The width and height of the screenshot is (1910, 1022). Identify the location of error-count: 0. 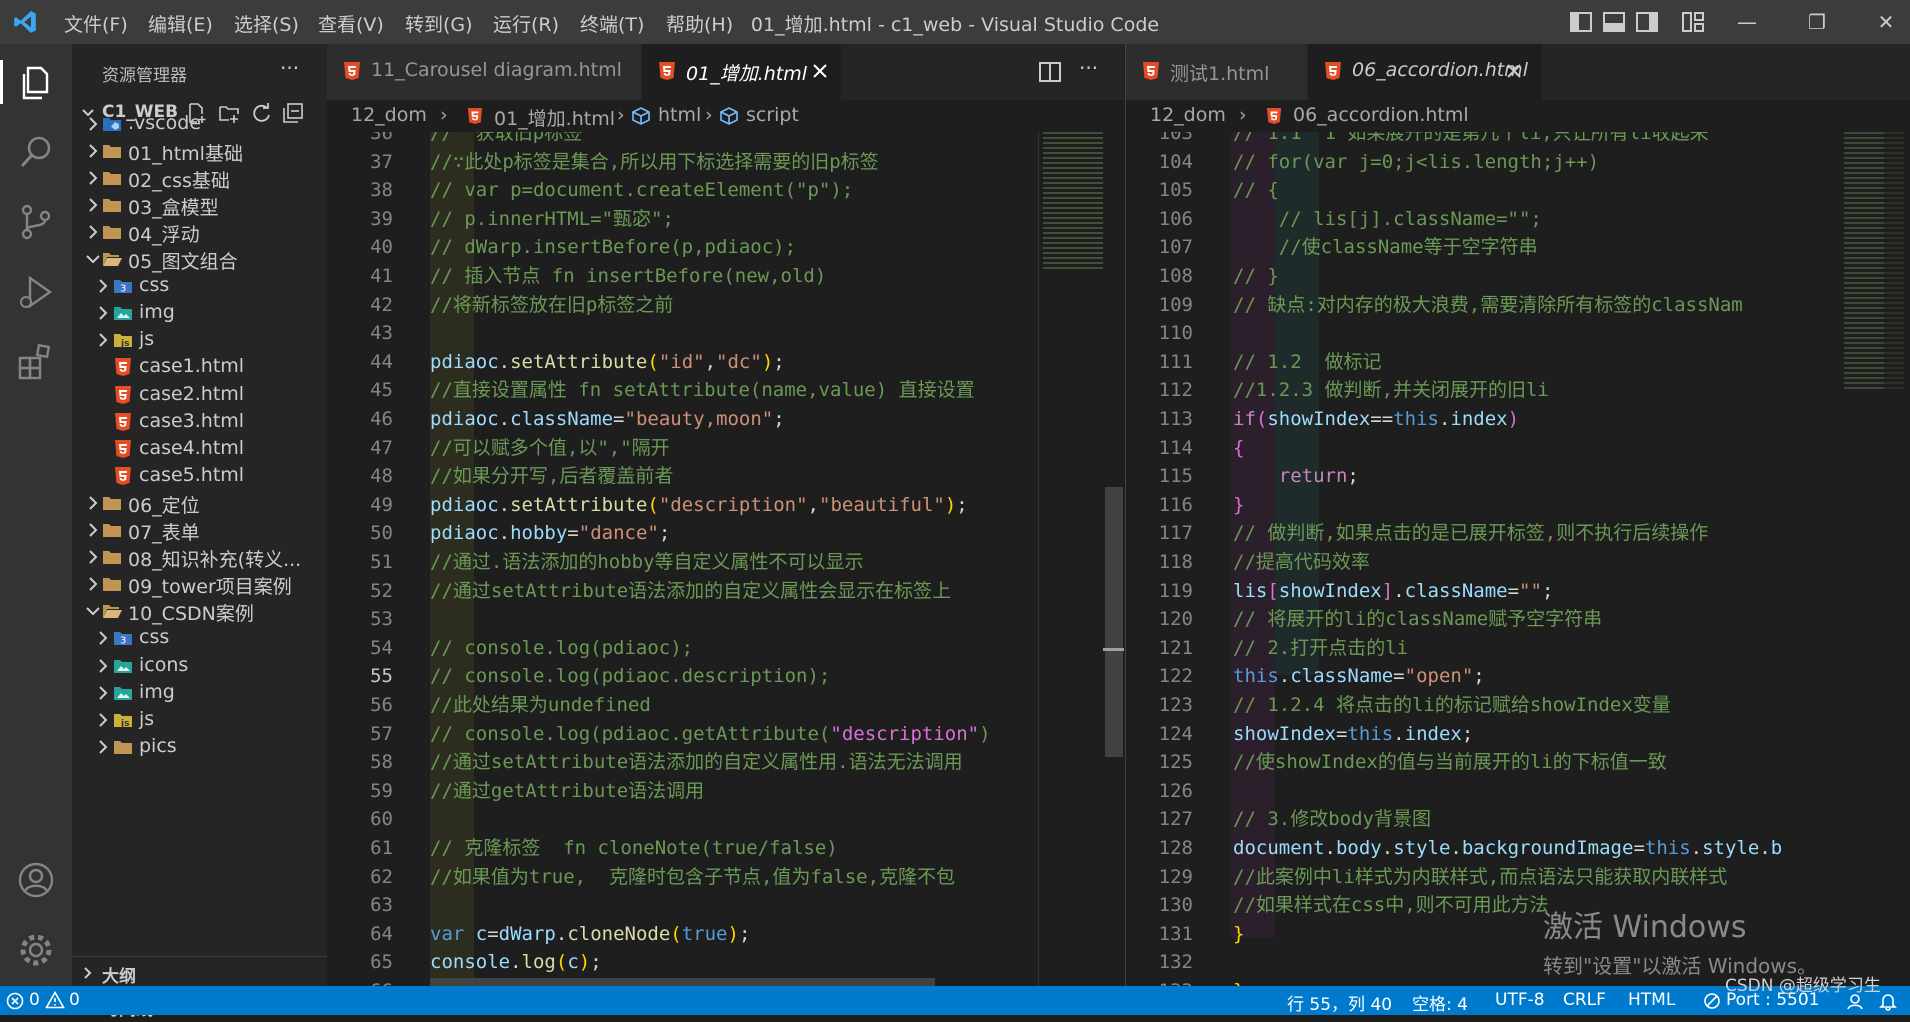
(34, 1000).